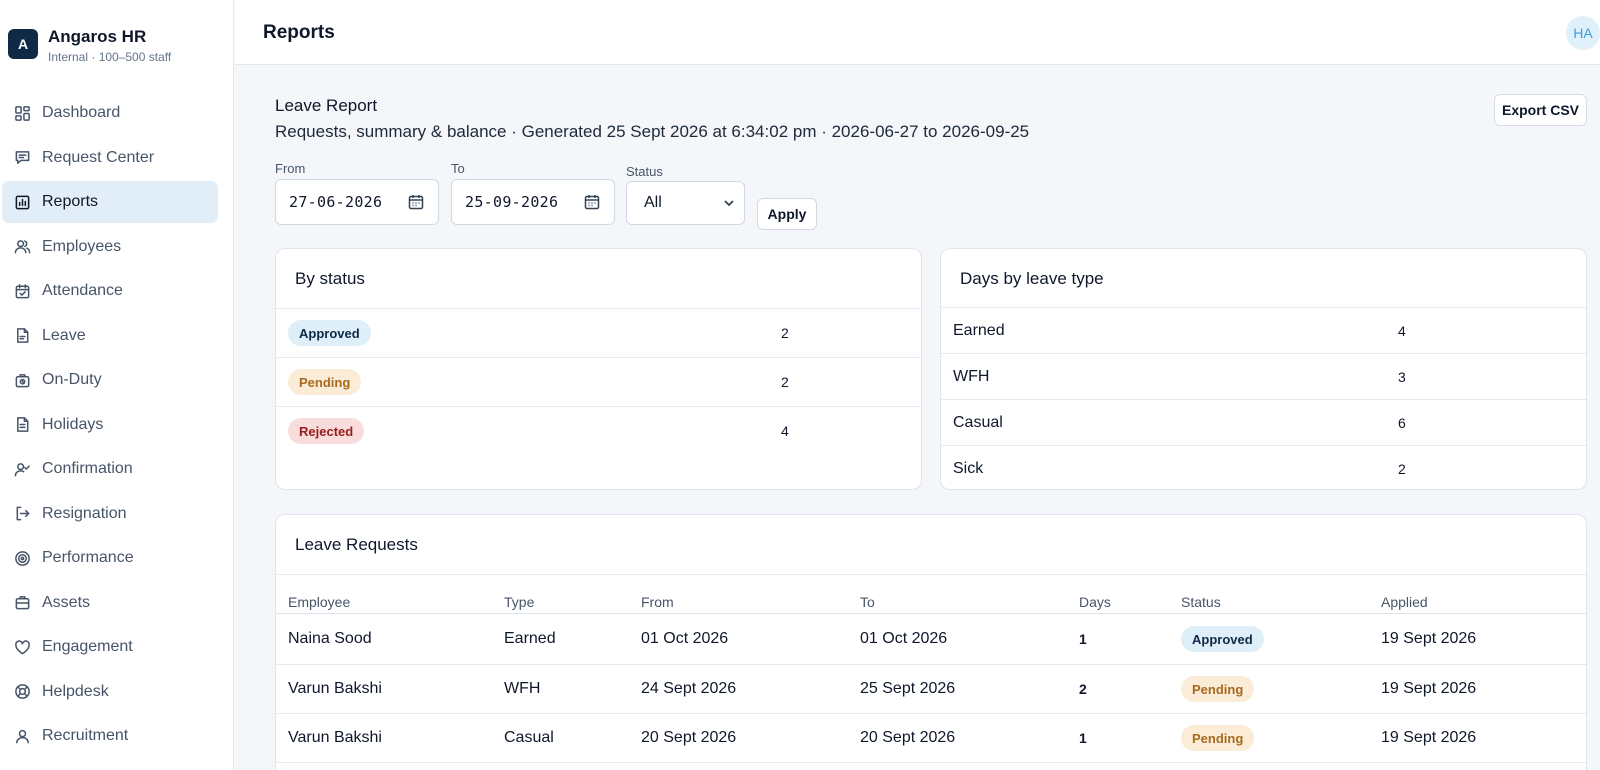 The image size is (1600, 770). What do you see at coordinates (908, 737) in the screenshot?
I see `cell-to: 20 Sept 2026` at bounding box center [908, 737].